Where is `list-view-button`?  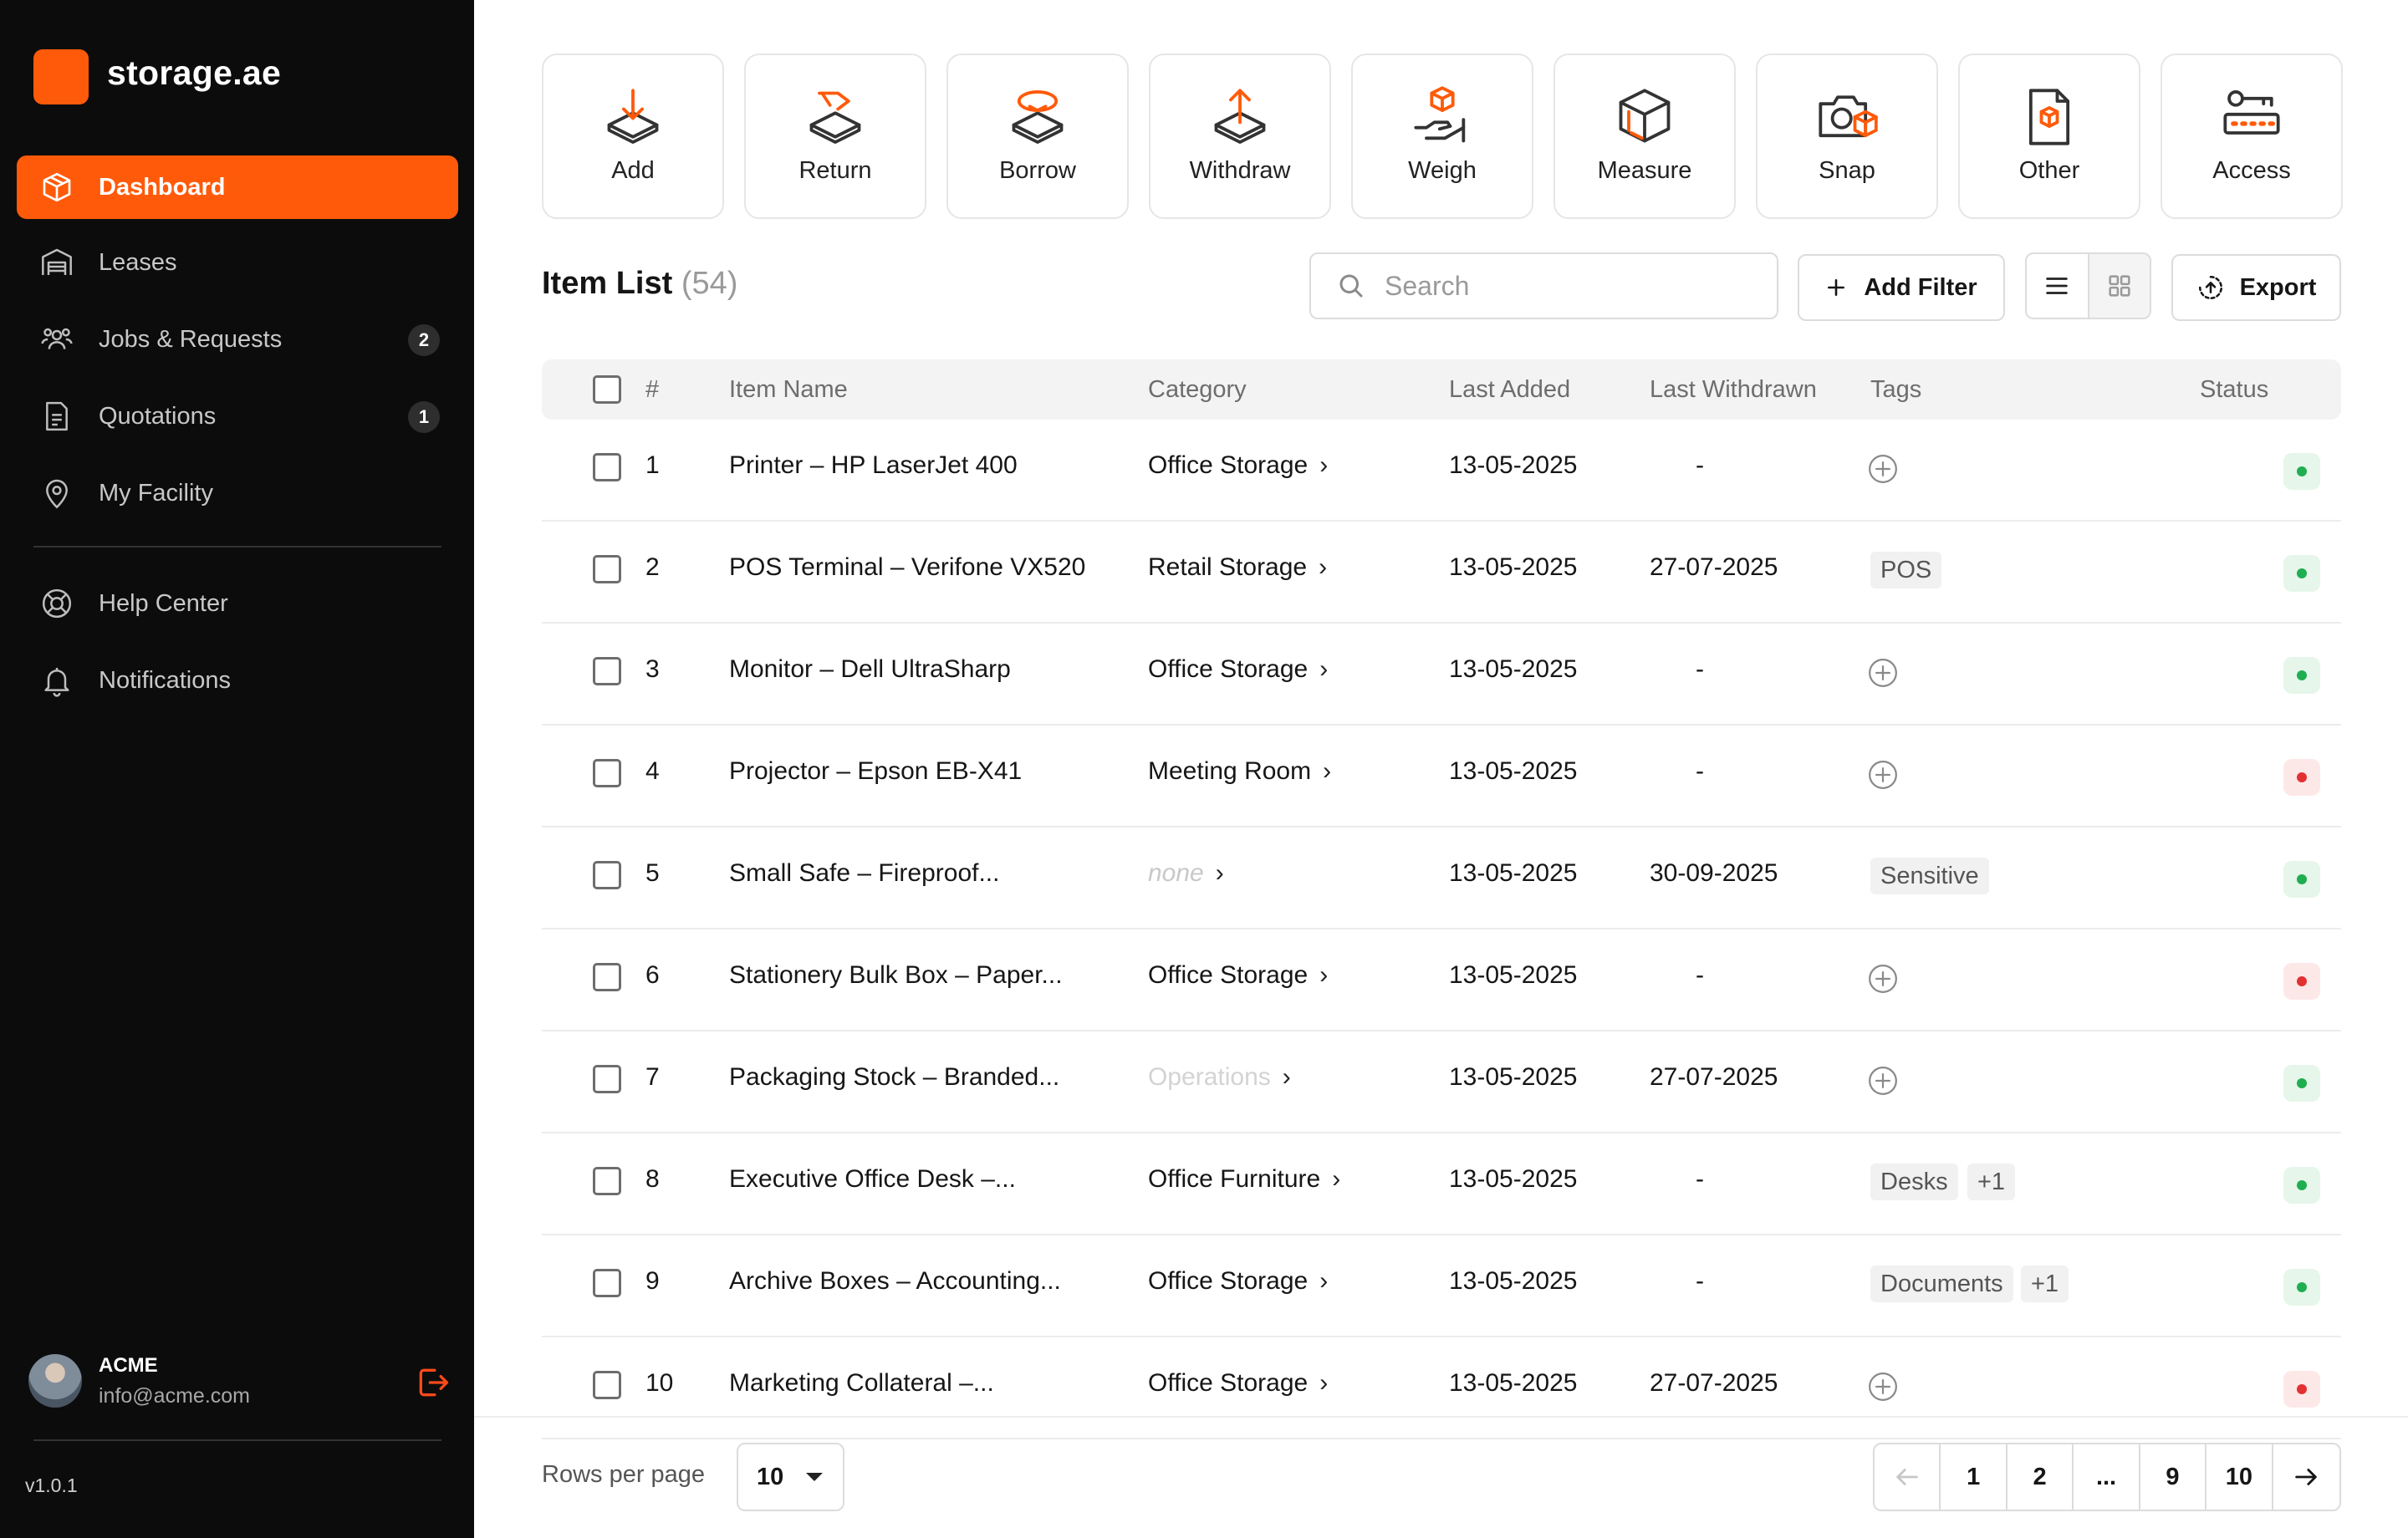
list-view-button is located at coordinates (2058, 286).